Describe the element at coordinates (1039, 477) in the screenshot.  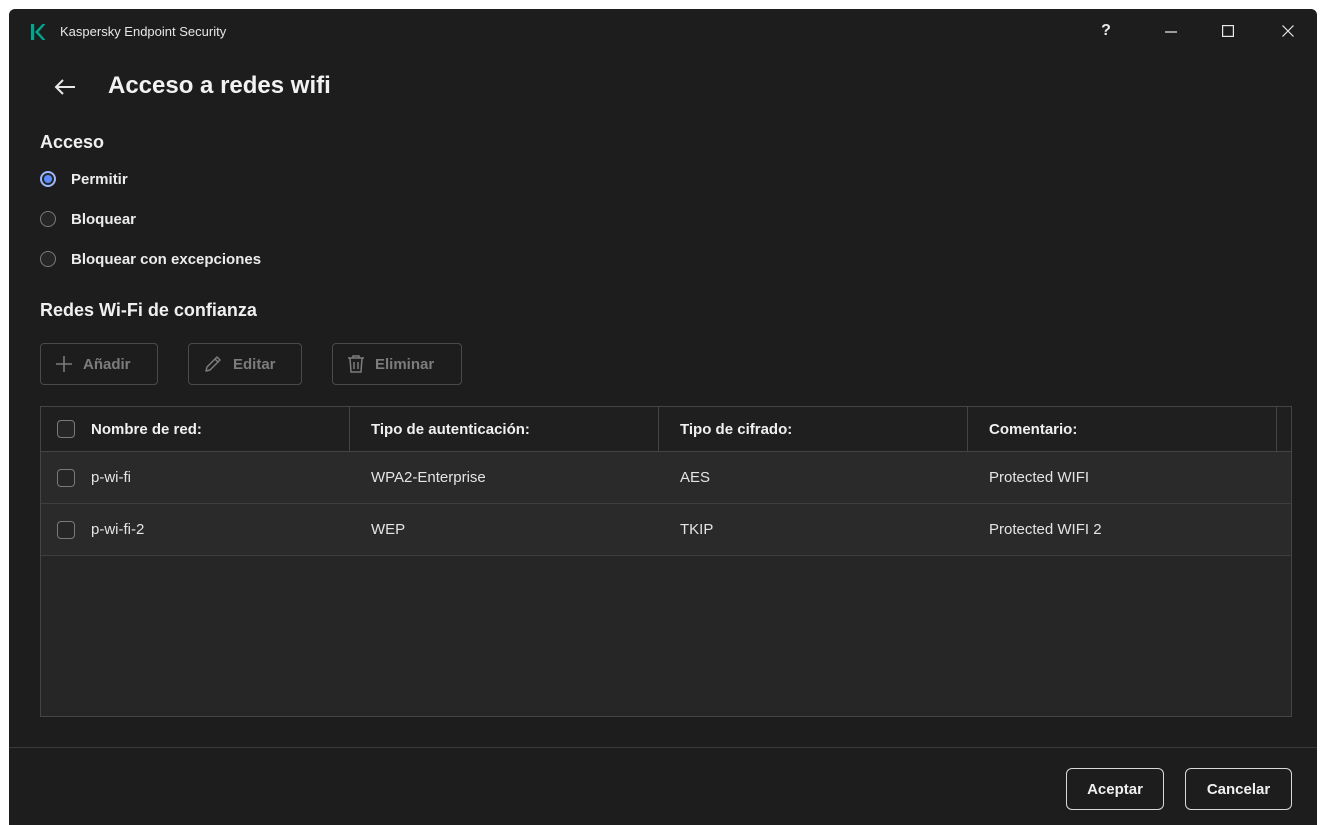
I see `cell-comment: Protected WIFI` at that location.